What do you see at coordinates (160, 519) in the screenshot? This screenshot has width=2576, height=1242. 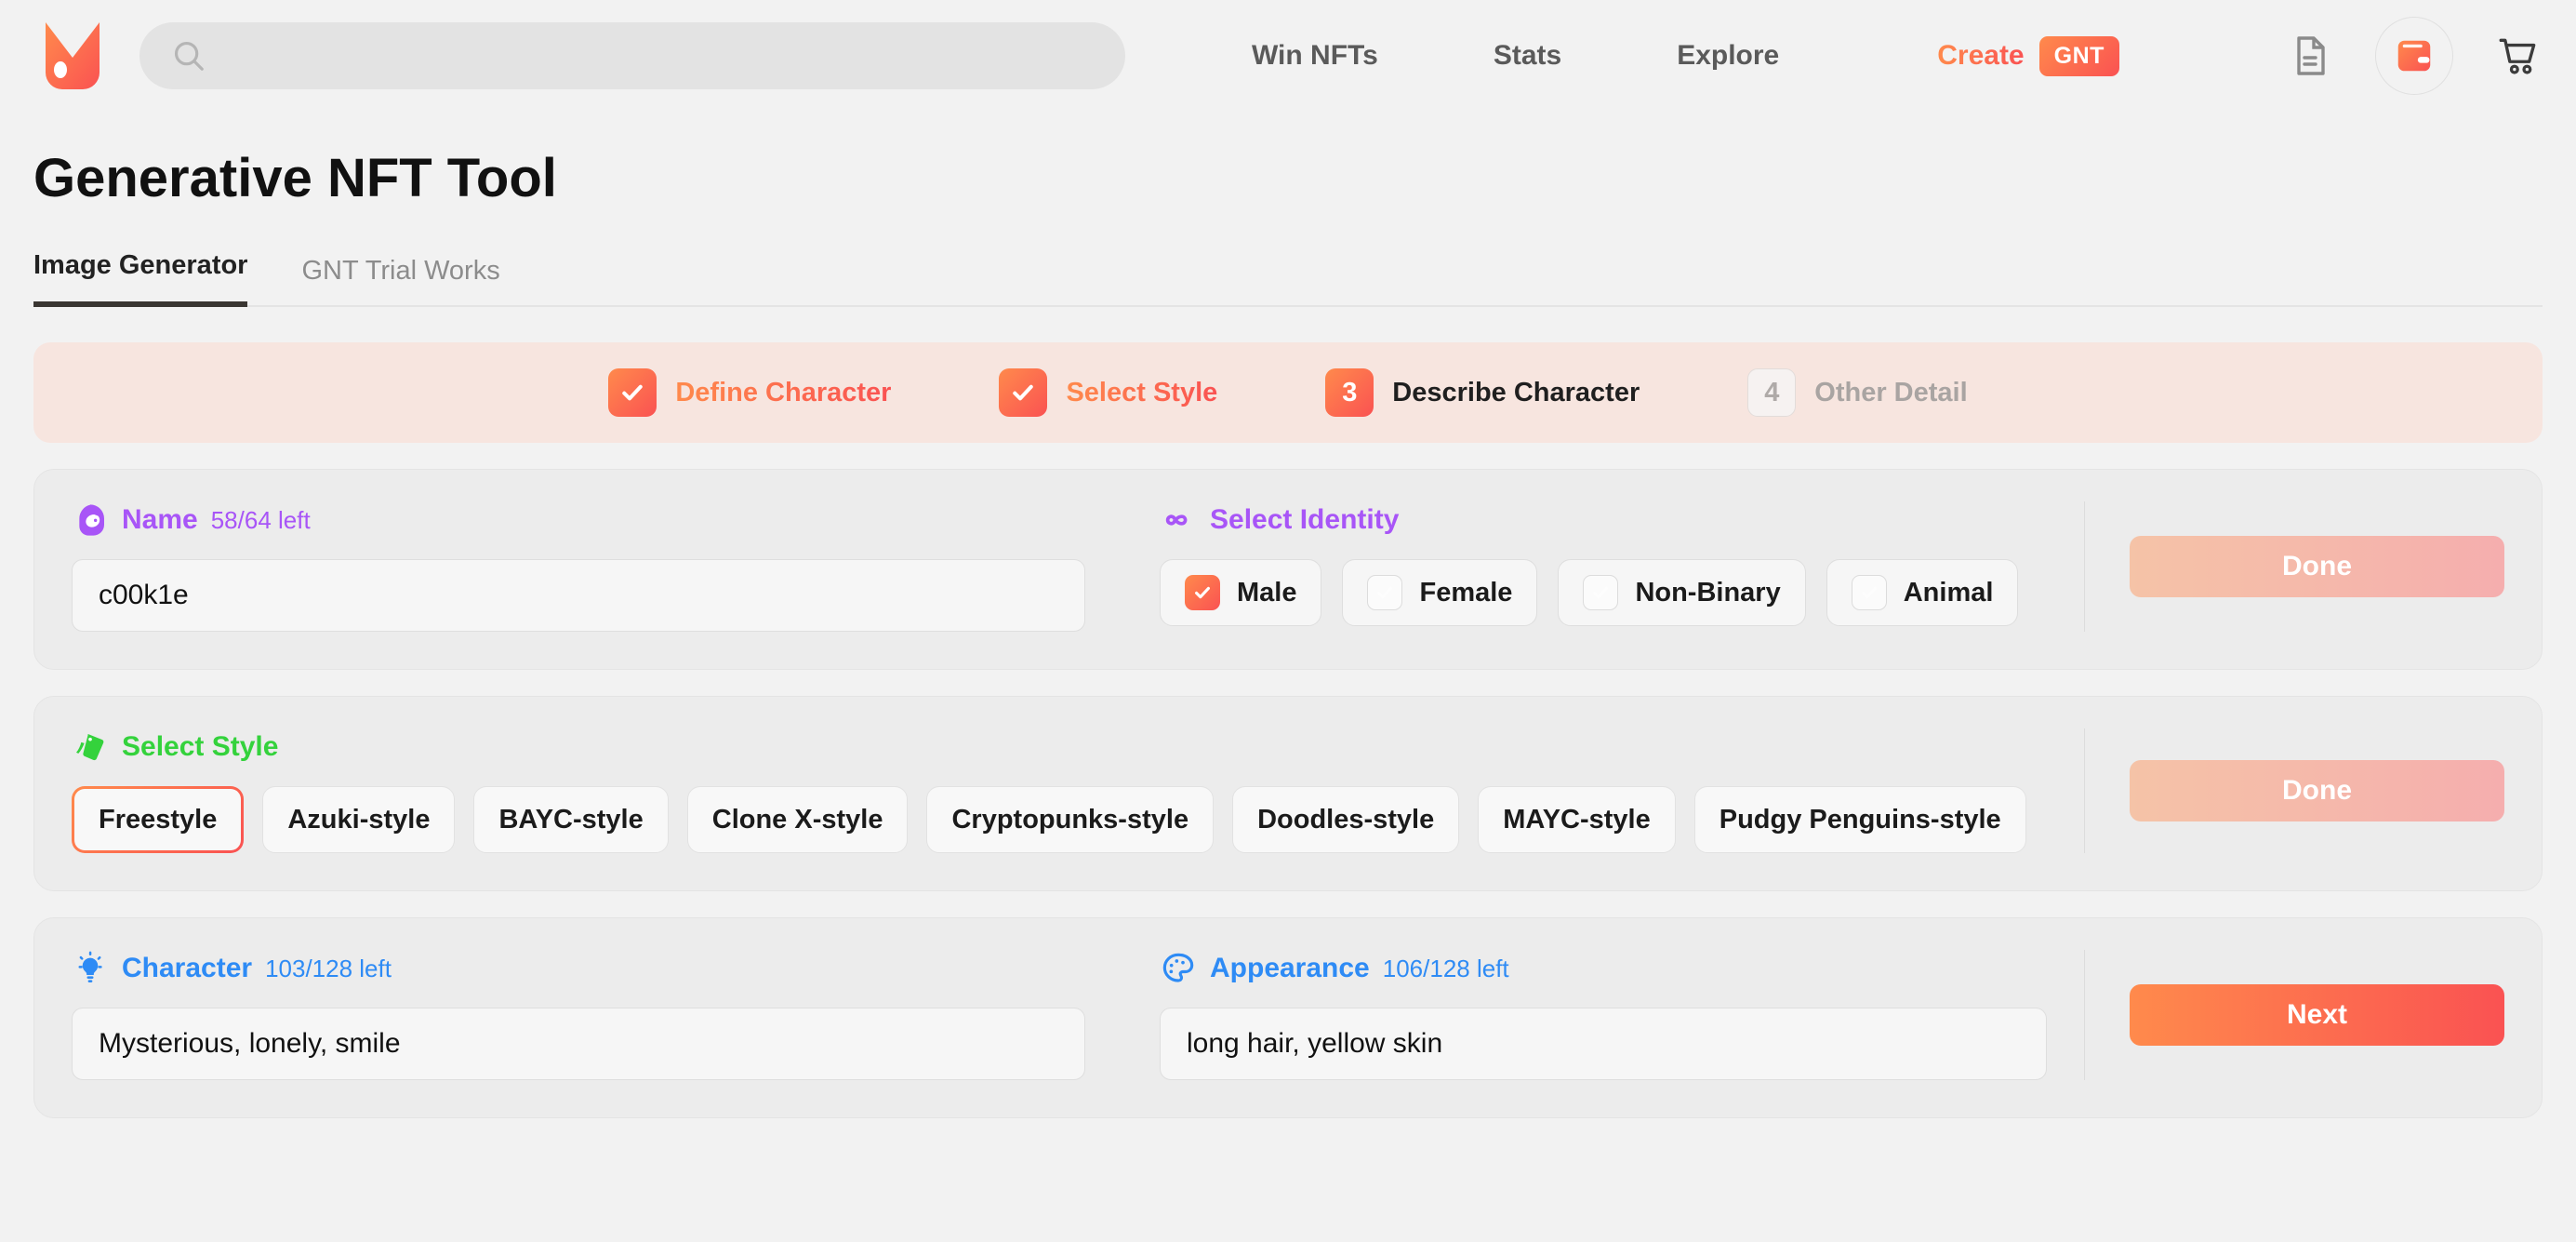 I see `name-field-title: Name` at bounding box center [160, 519].